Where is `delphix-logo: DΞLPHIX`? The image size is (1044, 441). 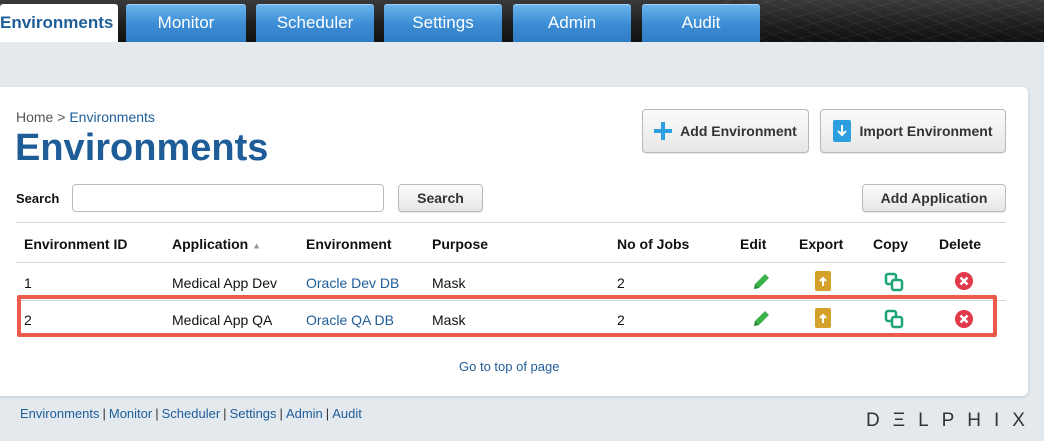
delphix-logo: DΞLPHIX is located at coordinates (952, 420).